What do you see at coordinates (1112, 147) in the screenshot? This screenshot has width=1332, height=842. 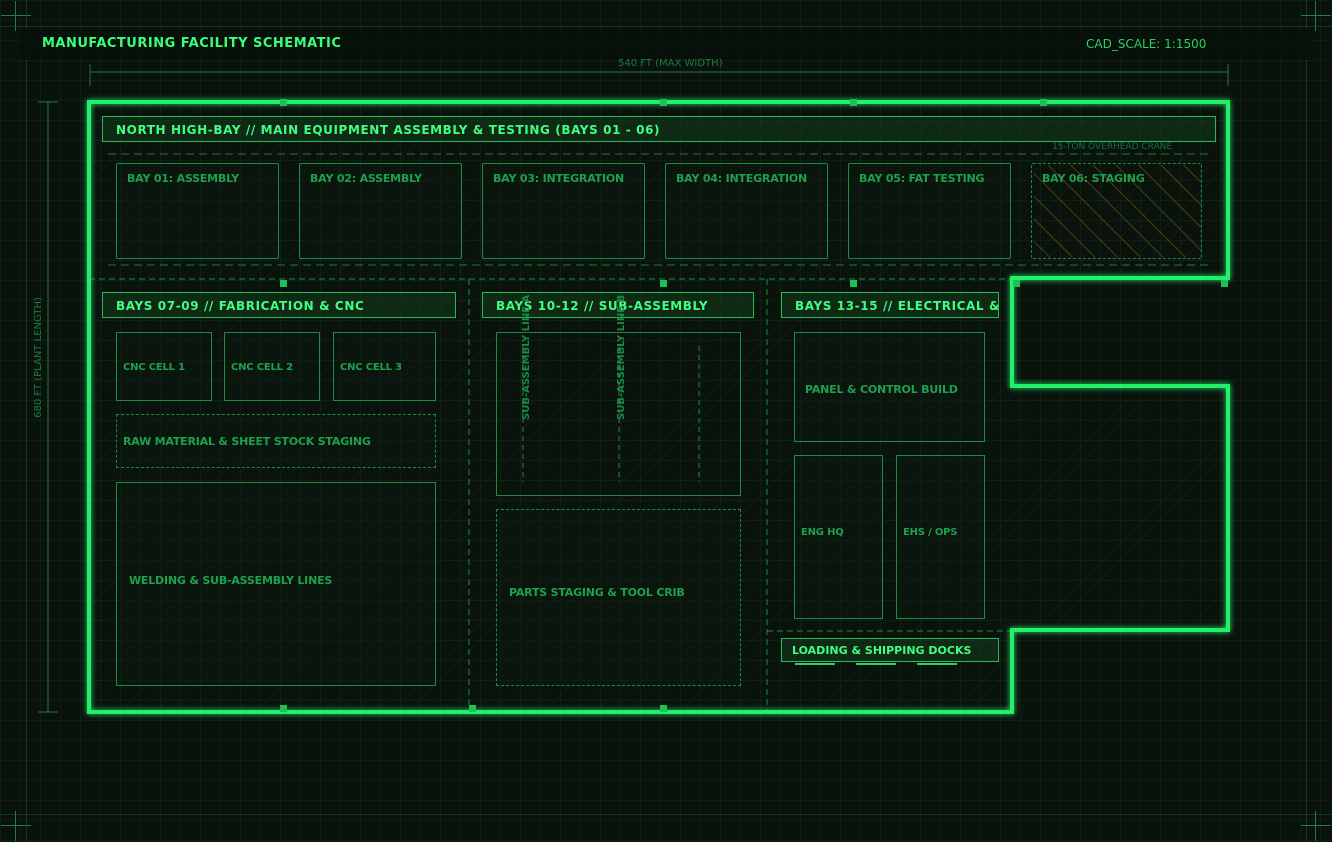 I see `overhead-crane-label: 15-TON OVERHEAD CRANE` at bounding box center [1112, 147].